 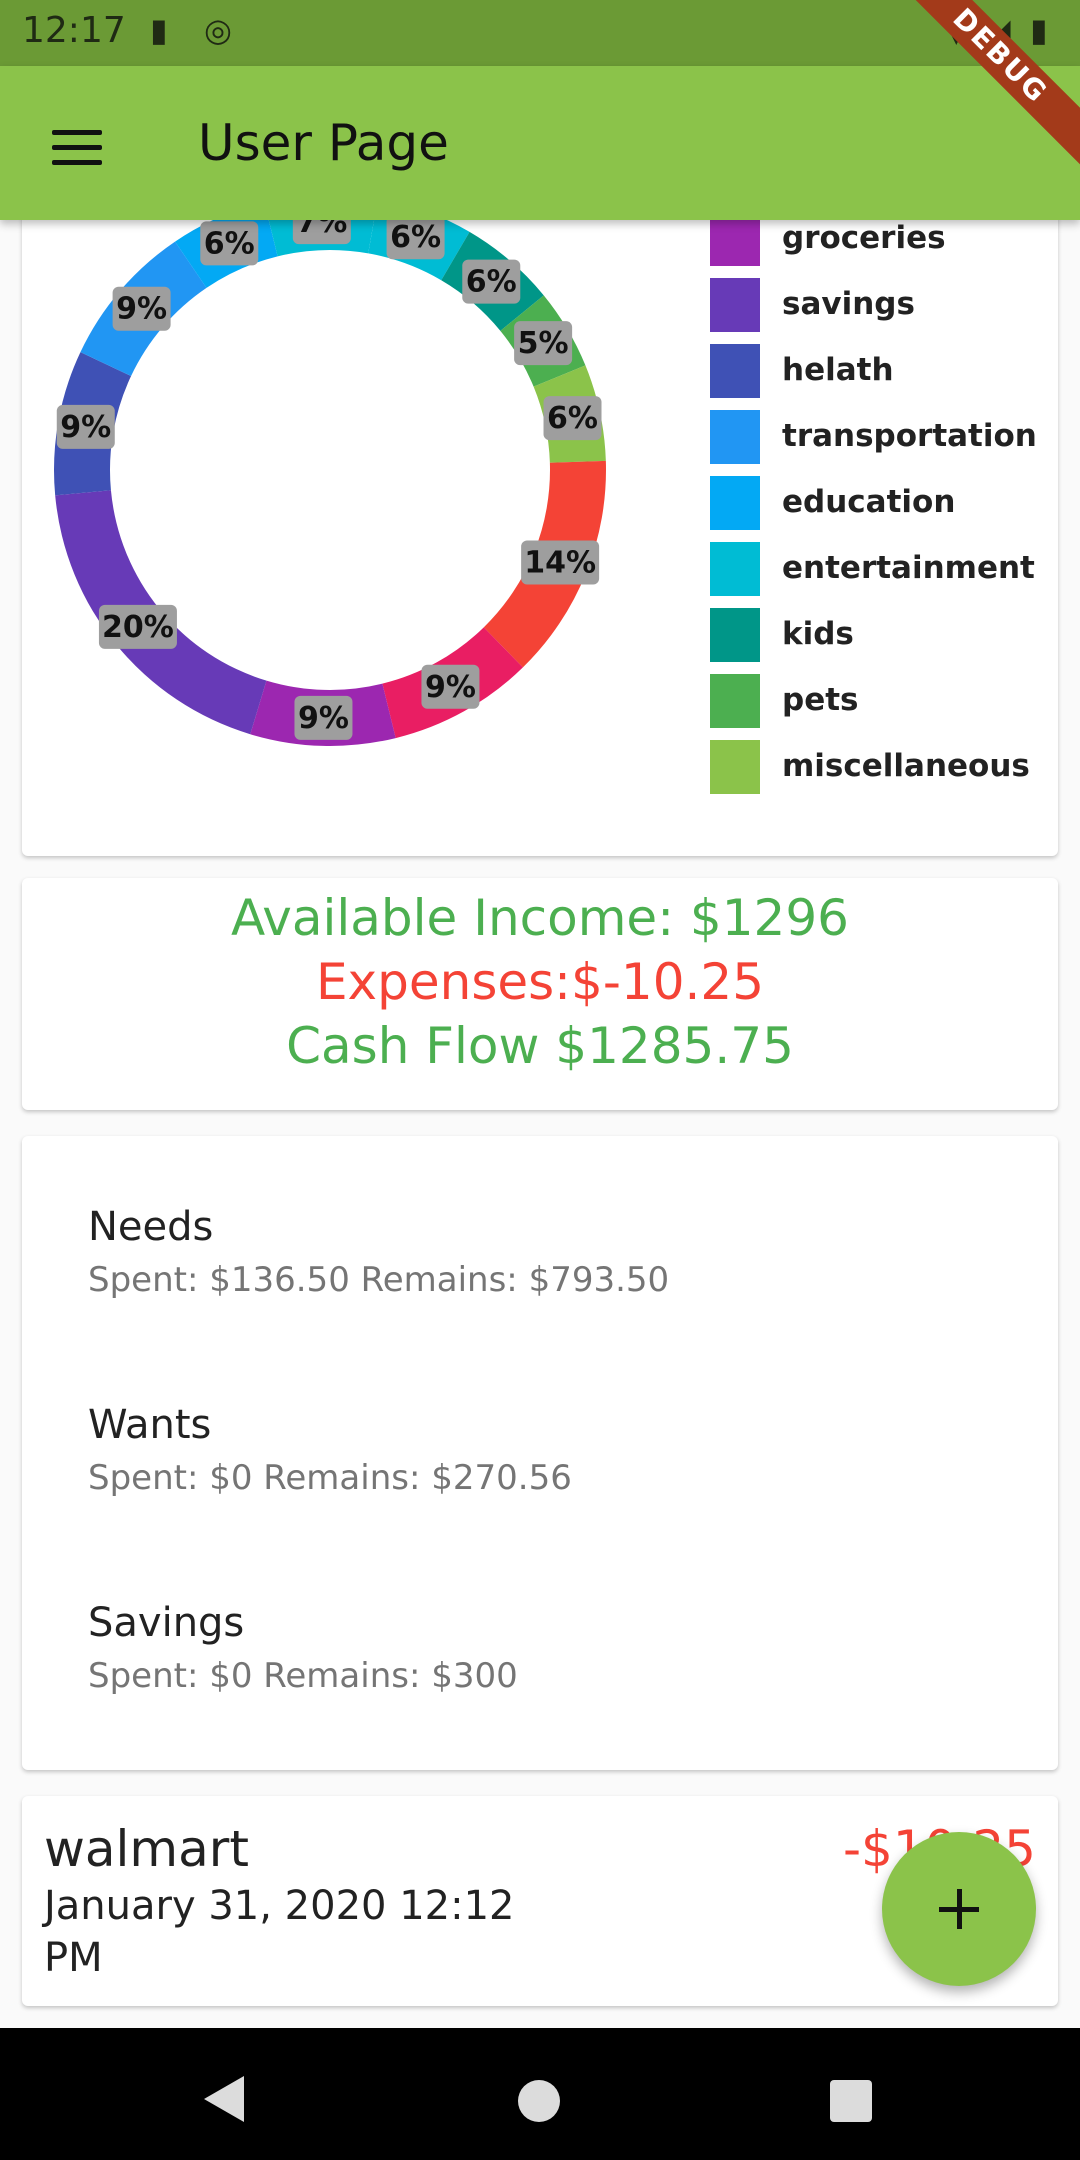 What do you see at coordinates (906, 766) in the screenshot?
I see `legend-label: miscellaneous` at bounding box center [906, 766].